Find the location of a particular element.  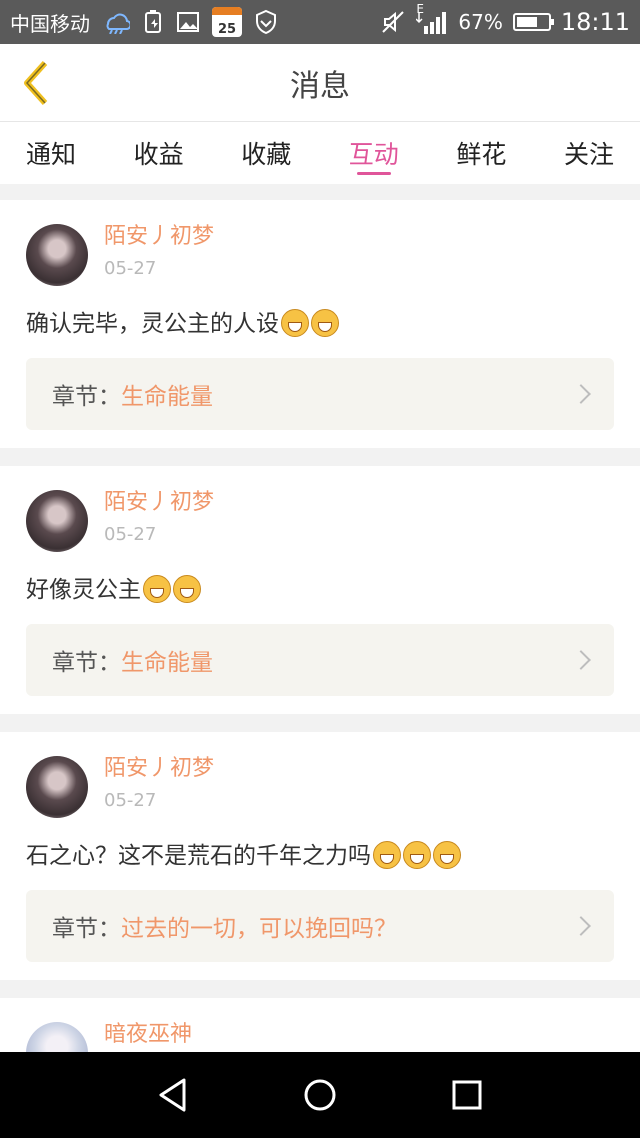

signal-icon: E is located at coordinates (432, 18).